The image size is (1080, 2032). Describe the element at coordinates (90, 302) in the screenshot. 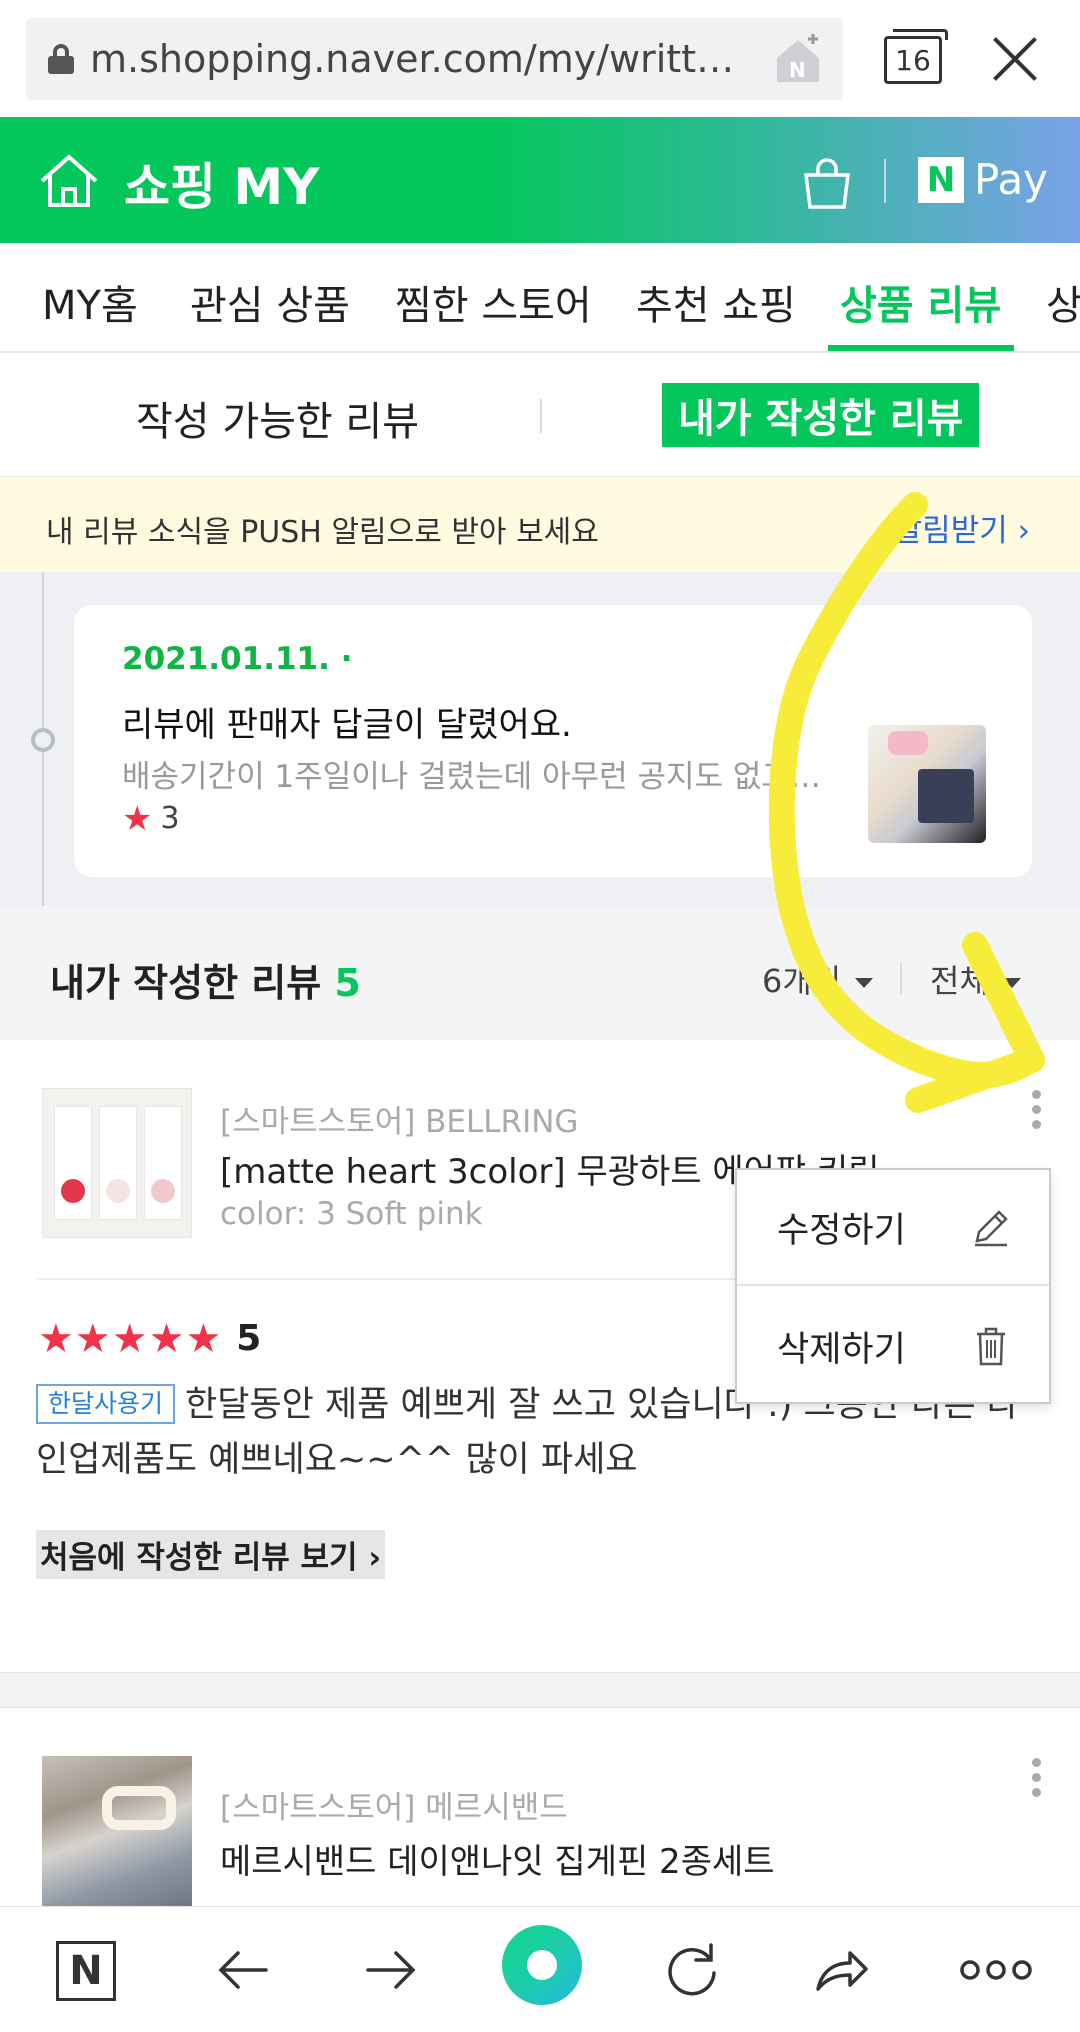

I see `tab-my-home: MY홈` at that location.